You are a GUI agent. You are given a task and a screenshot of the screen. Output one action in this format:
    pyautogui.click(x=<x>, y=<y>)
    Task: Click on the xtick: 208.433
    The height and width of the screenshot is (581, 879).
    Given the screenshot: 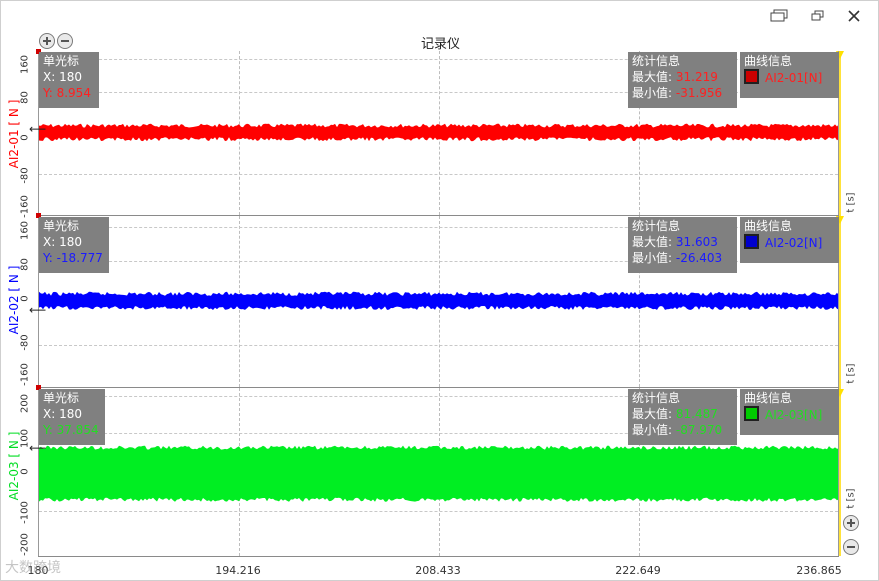 What is the action you would take?
    pyautogui.click(x=438, y=570)
    